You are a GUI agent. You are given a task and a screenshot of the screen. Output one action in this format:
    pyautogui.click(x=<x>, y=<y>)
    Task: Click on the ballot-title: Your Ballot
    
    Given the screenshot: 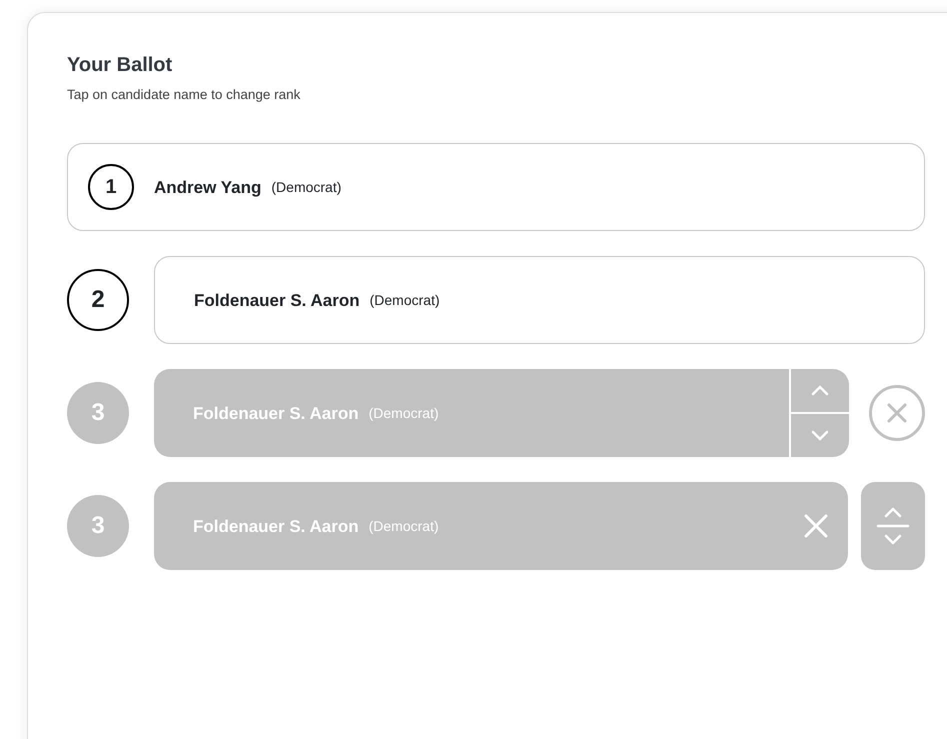 What is the action you would take?
    pyautogui.click(x=120, y=65)
    